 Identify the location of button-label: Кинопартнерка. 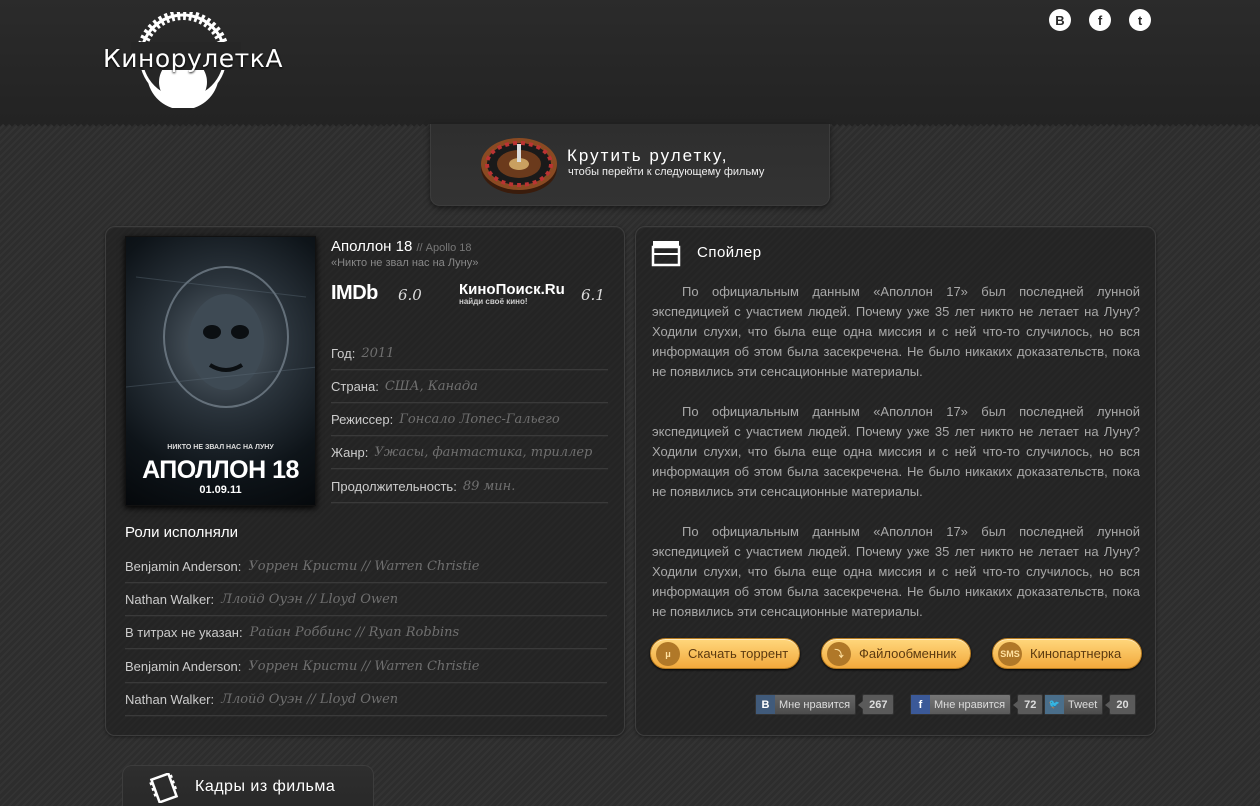
(1076, 653).